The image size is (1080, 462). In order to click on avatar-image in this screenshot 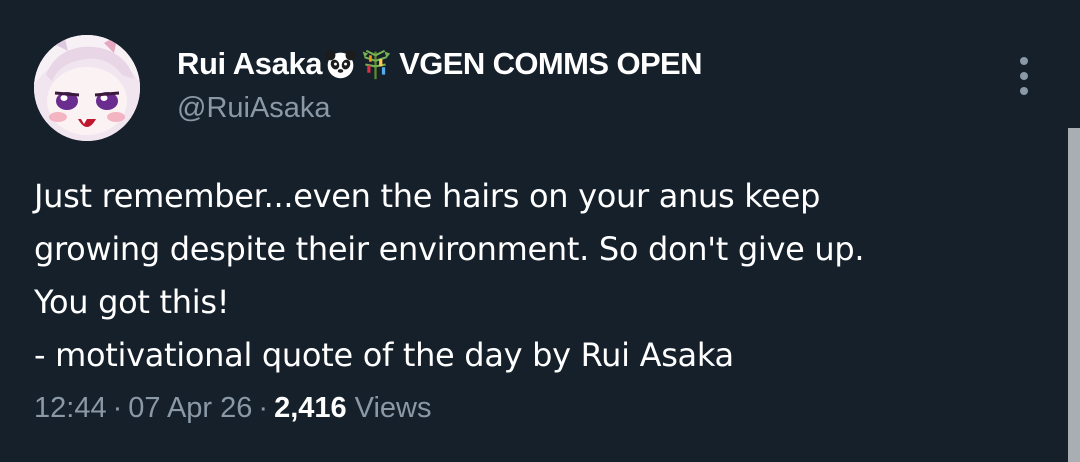, I will do `click(87, 88)`.